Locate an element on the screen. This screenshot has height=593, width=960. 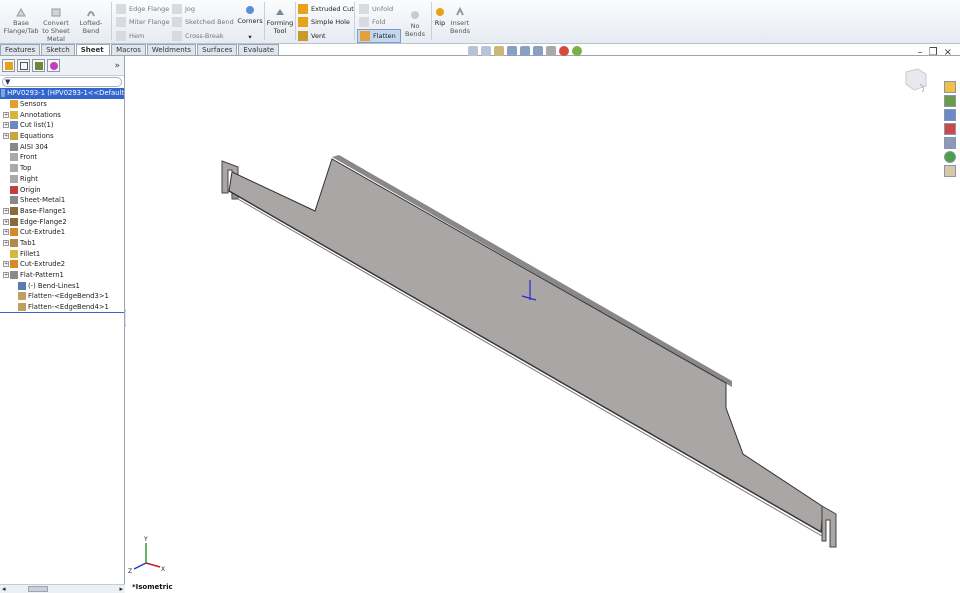
lofted-bend-button: Lofted-Bend is located at coordinates (91, 20).